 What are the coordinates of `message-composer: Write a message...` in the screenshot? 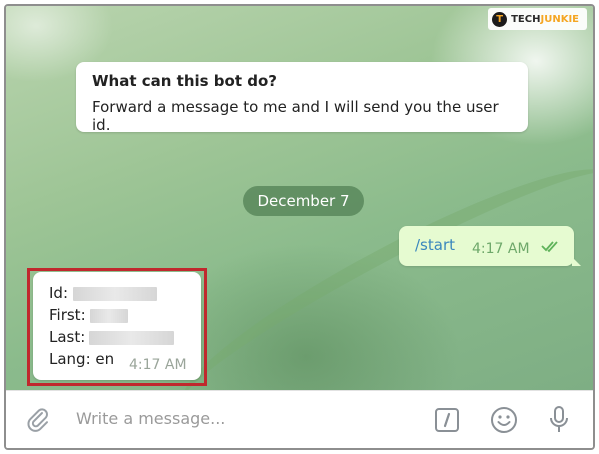 It's located at (299, 419).